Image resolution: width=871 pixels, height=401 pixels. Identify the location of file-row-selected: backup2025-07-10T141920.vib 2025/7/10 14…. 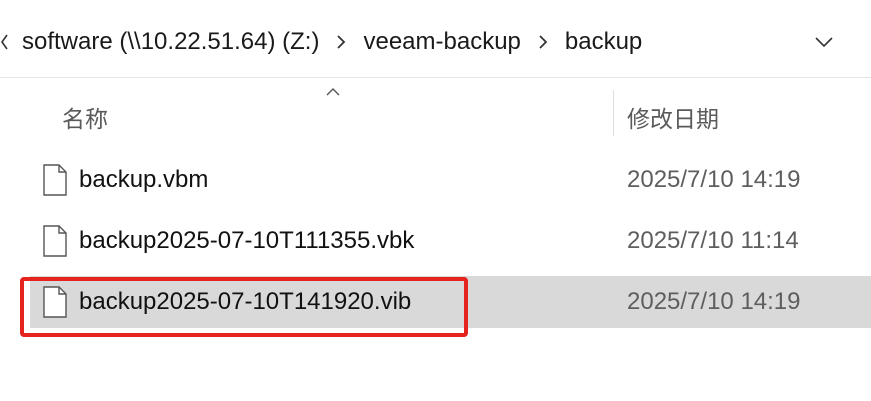
(450, 302).